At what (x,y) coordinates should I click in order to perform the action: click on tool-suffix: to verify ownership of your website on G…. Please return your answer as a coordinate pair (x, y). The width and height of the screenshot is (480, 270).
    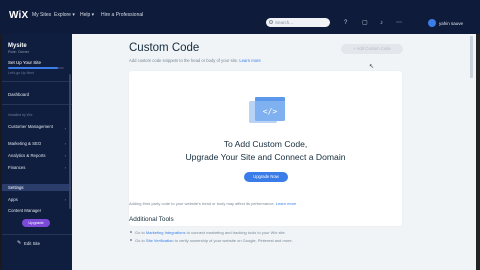
    Looking at the image, I should click on (233, 240).